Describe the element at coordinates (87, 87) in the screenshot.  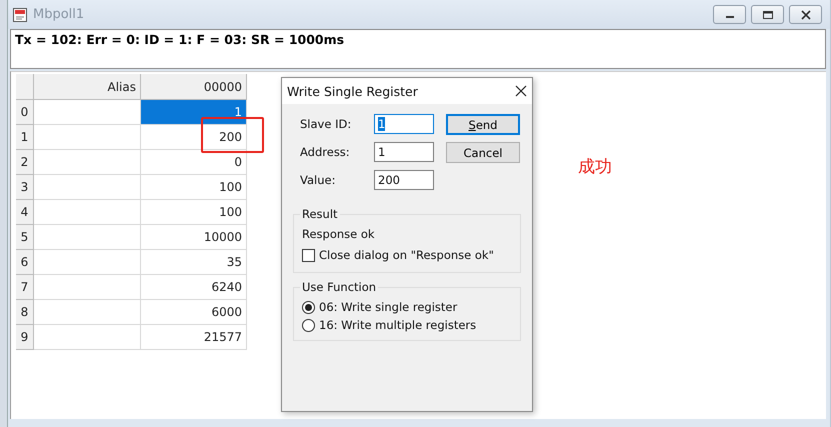
I see `column-header: Alias` at that location.